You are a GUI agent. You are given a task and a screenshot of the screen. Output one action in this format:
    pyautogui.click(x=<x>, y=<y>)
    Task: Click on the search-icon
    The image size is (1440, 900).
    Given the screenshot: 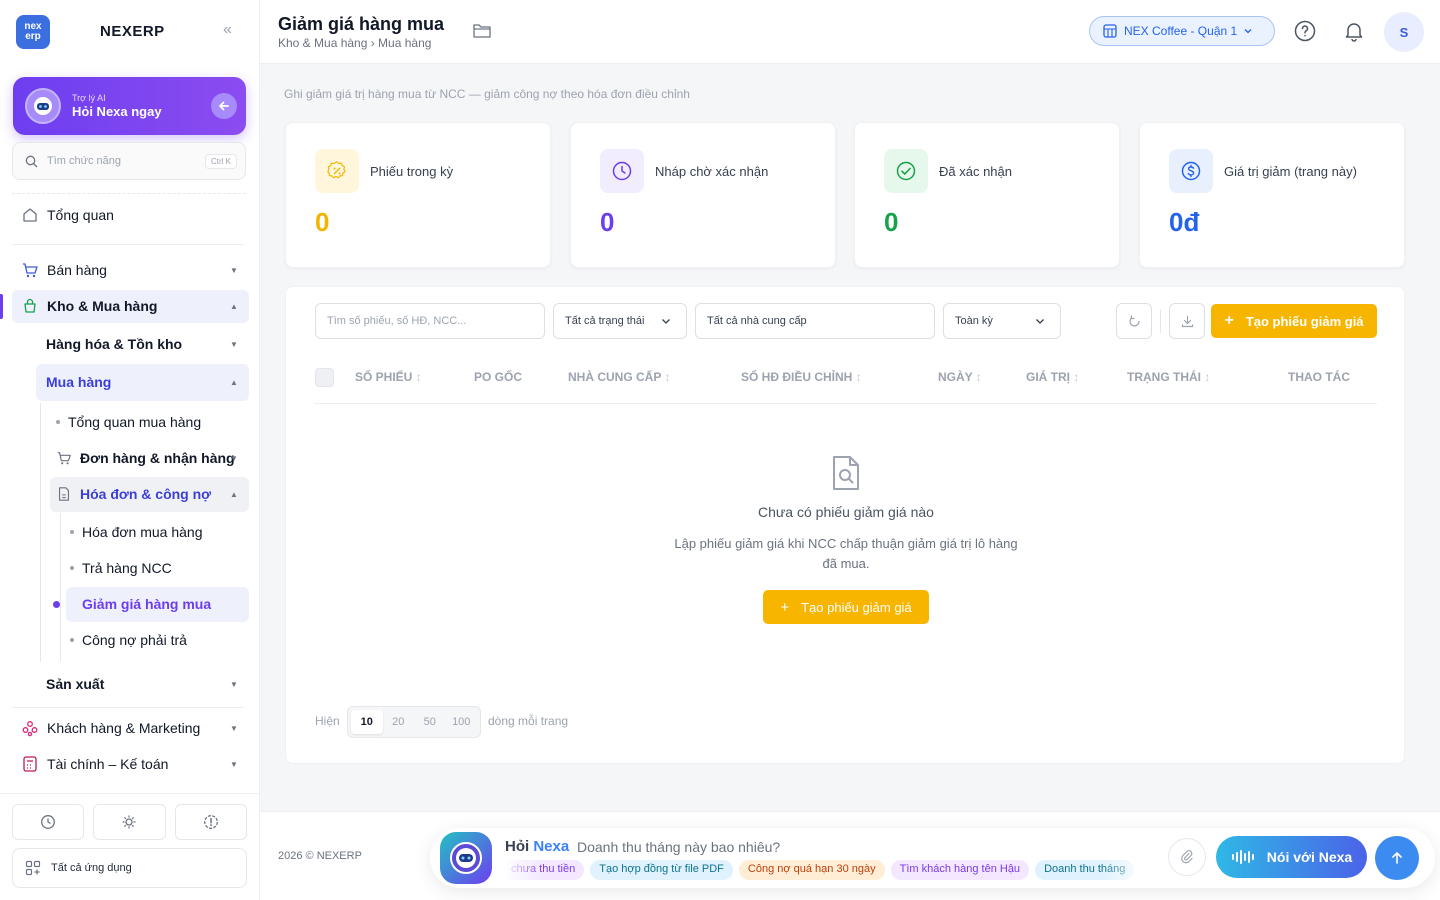 What is the action you would take?
    pyautogui.click(x=31, y=161)
    